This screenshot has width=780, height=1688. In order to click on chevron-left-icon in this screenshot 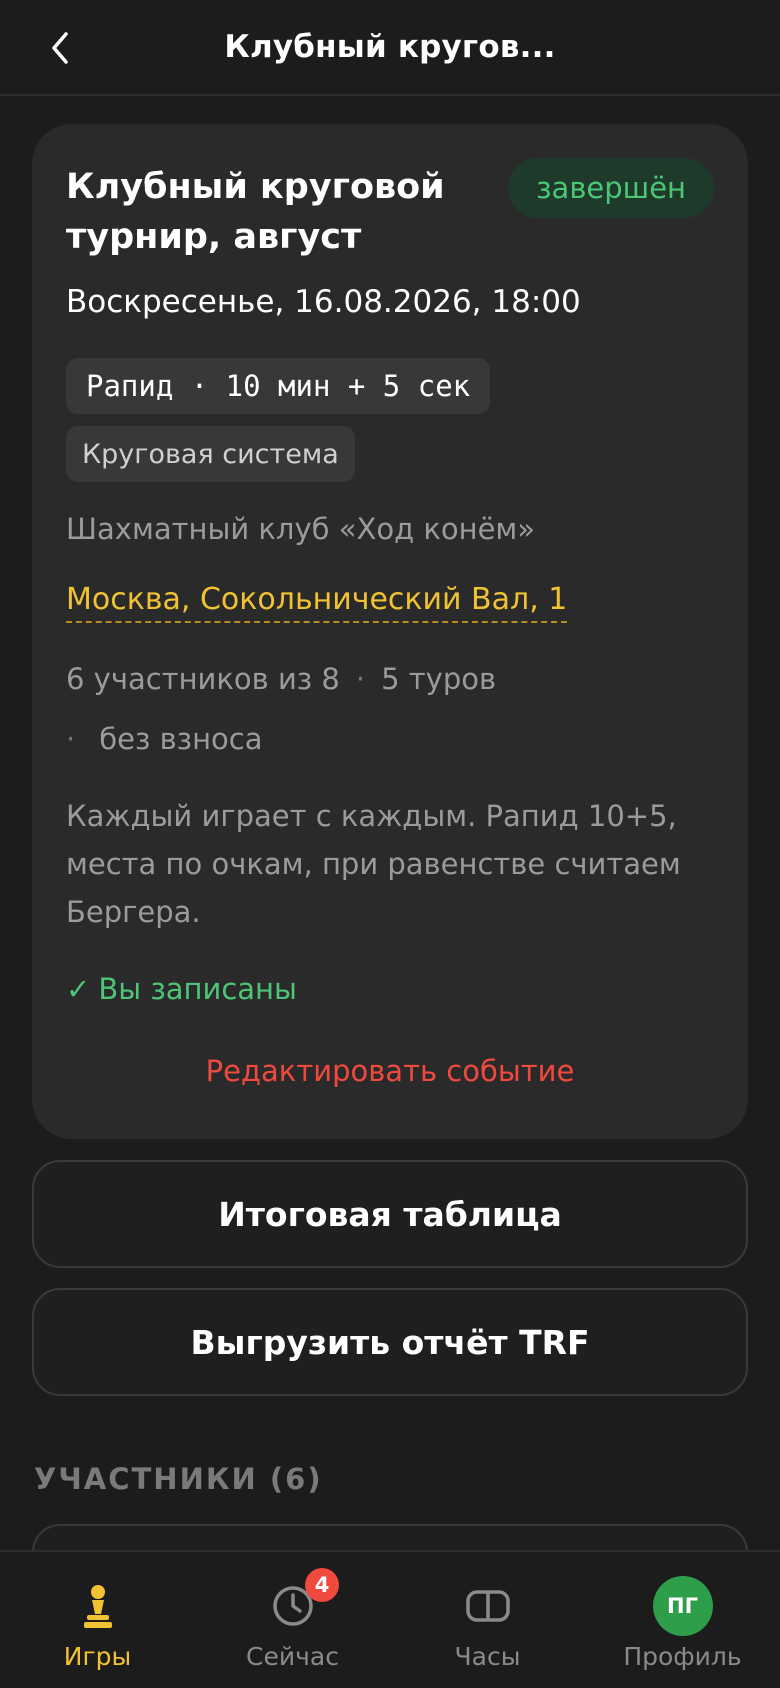, I will do `click(60, 48)`.